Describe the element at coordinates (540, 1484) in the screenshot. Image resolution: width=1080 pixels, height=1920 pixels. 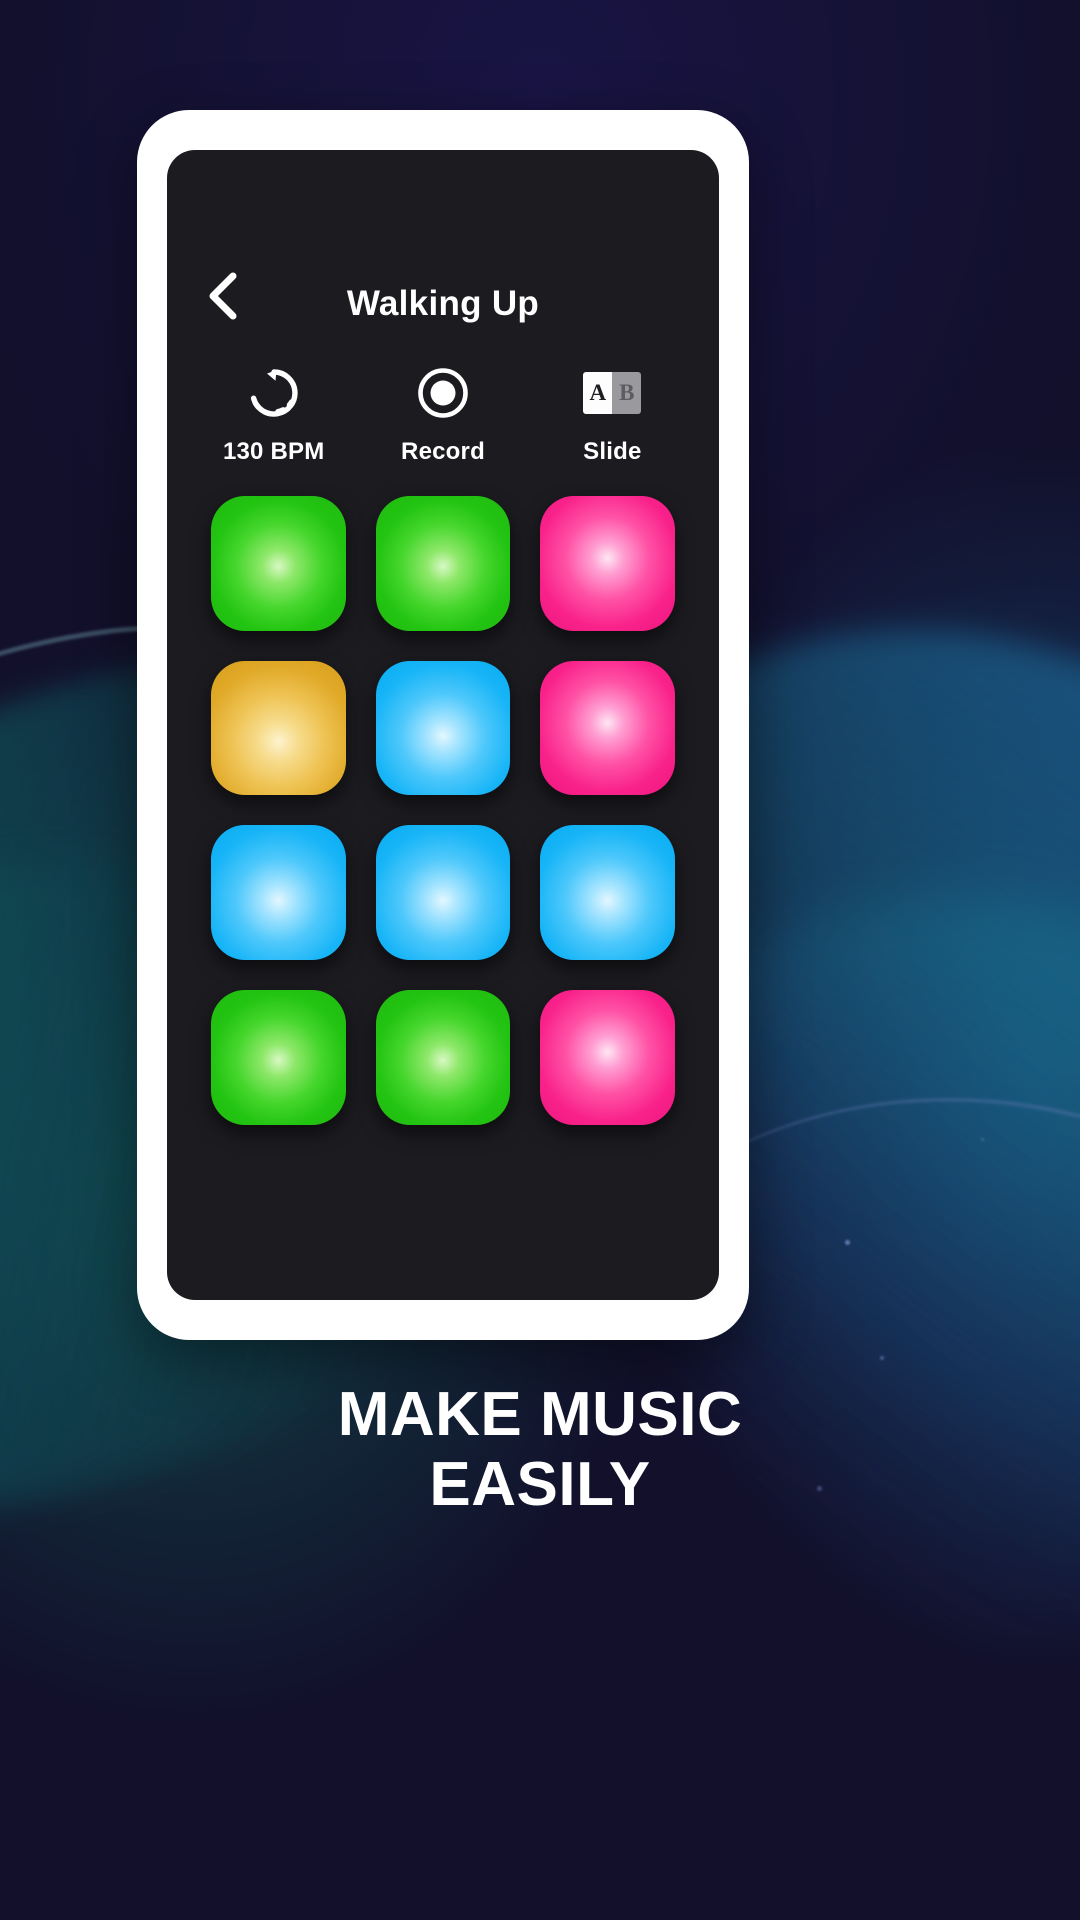
I see `caption-line-2: EASILY` at that location.